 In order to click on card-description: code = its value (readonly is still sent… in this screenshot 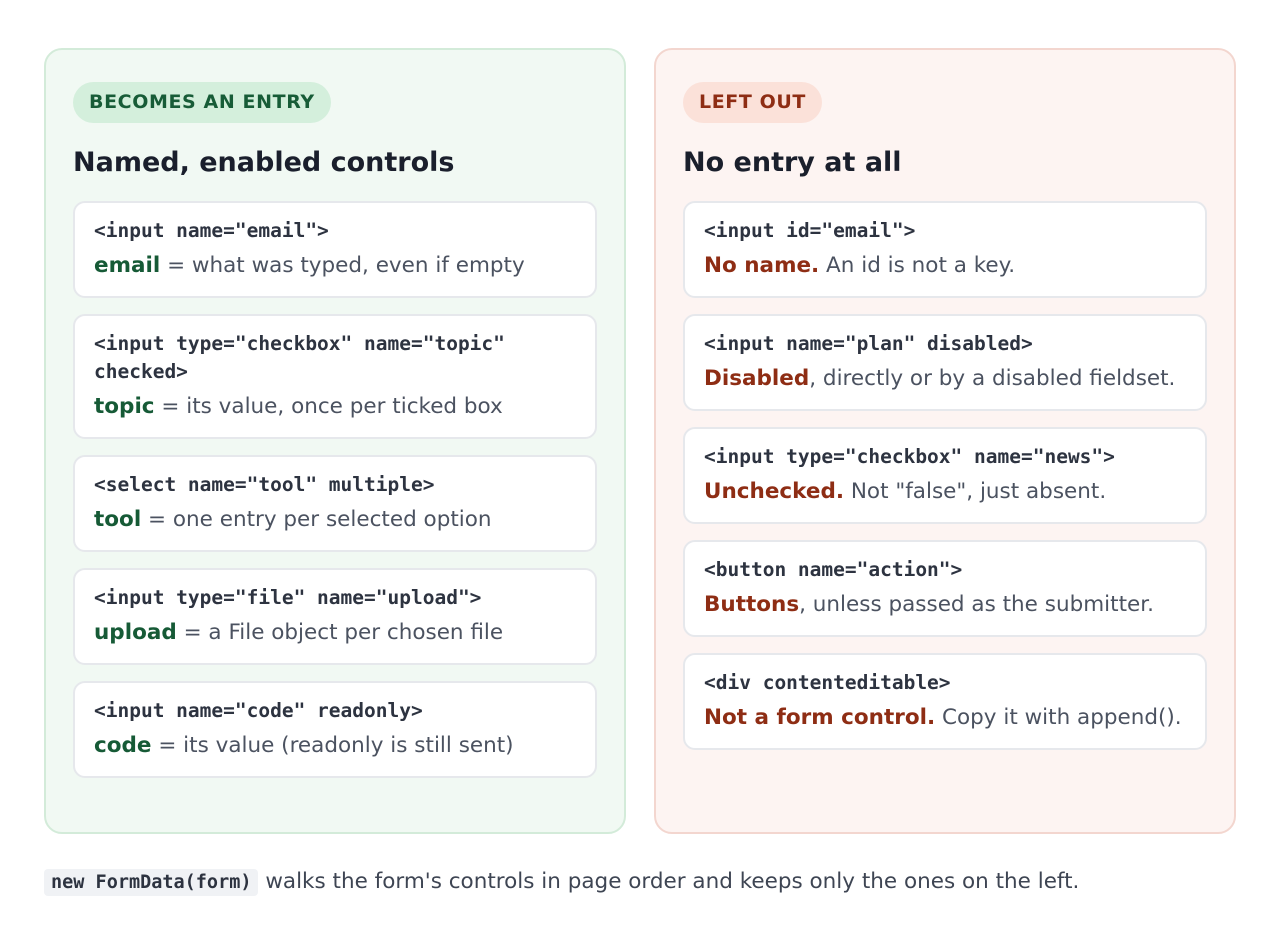, I will do `click(335, 746)`.